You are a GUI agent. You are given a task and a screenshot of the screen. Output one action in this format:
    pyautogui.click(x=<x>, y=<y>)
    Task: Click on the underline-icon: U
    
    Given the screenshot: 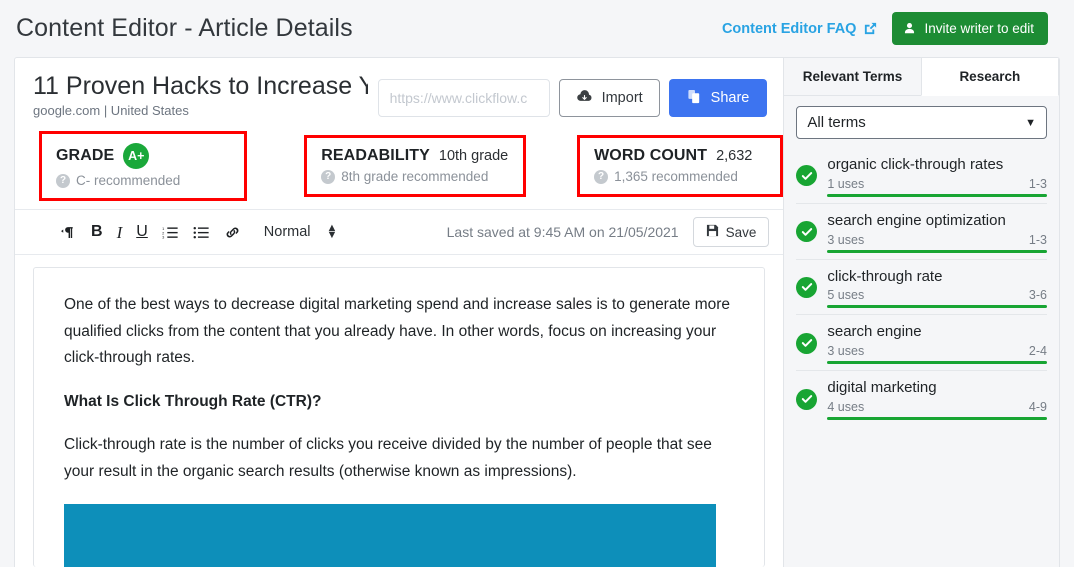 What is the action you would take?
    pyautogui.click(x=142, y=232)
    